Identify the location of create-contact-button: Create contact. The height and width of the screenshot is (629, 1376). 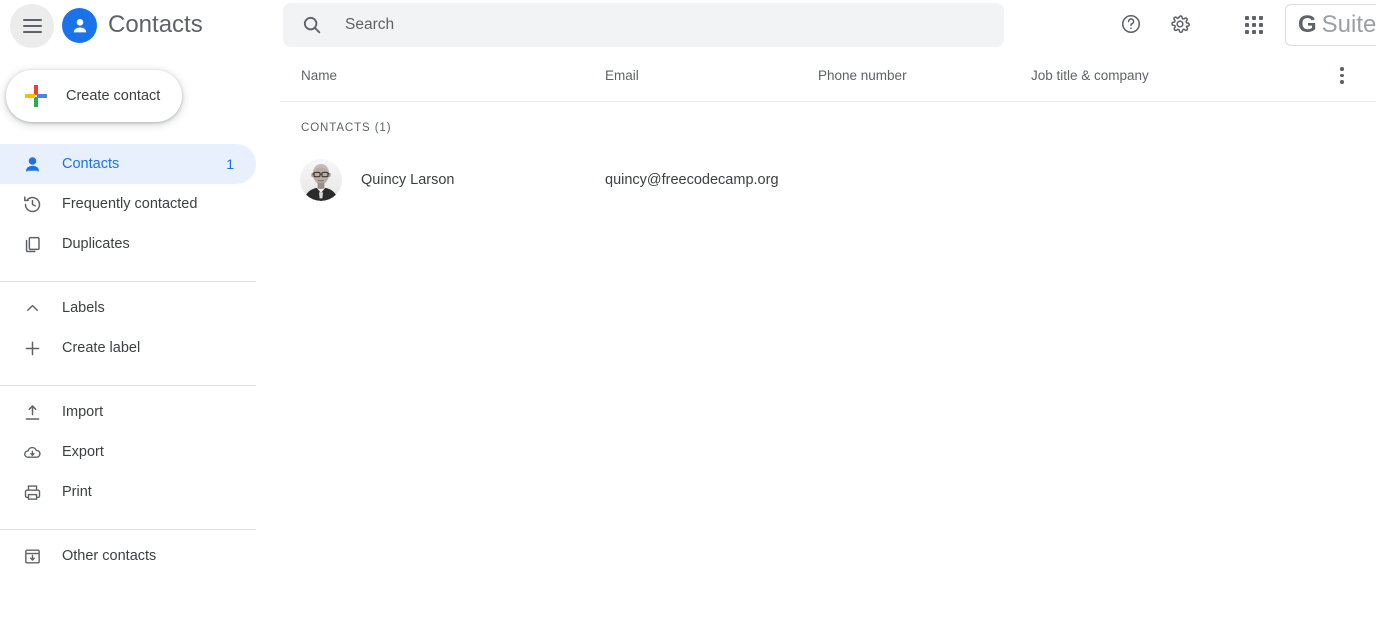
(94, 96).